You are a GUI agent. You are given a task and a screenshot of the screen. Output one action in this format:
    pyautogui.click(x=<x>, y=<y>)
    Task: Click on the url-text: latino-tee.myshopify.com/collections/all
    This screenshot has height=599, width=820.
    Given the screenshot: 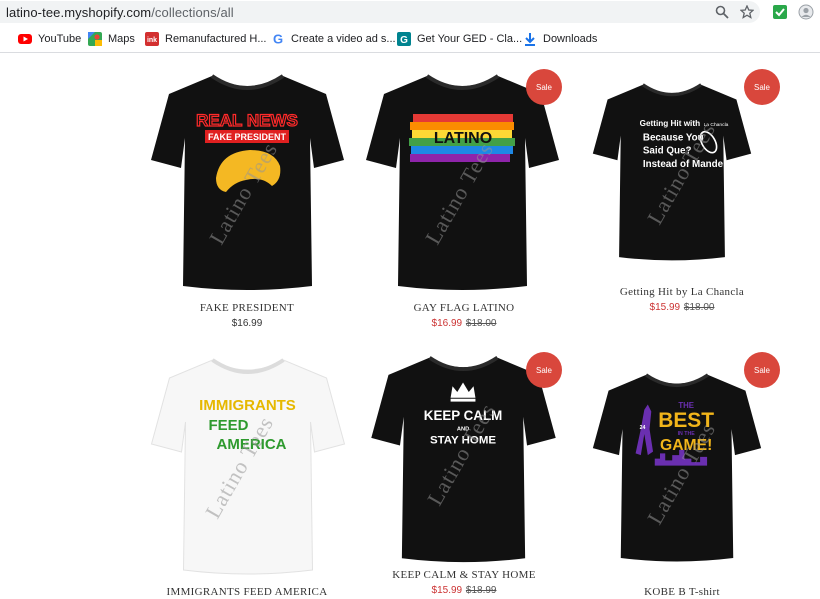 What is the action you would take?
    pyautogui.click(x=120, y=12)
    